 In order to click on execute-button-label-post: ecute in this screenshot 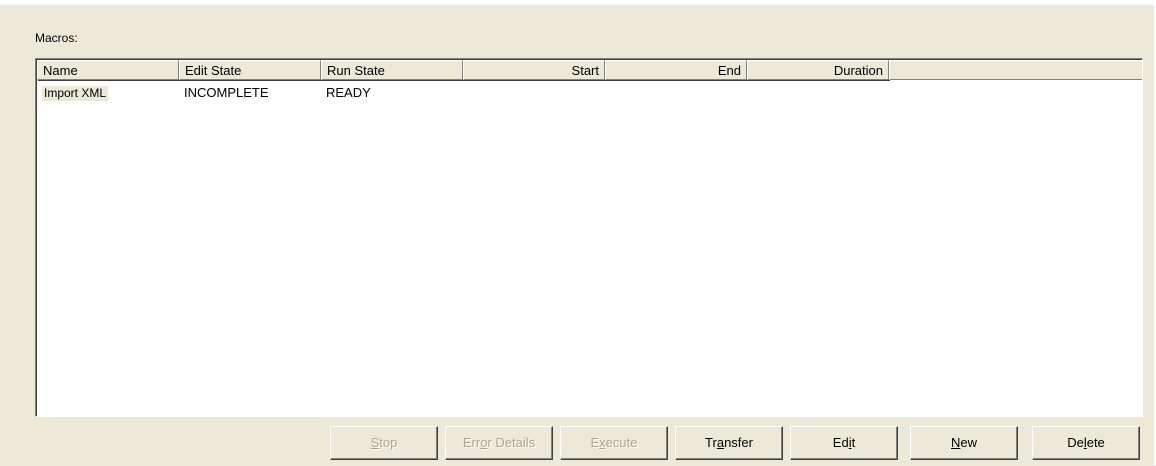, I will do `click(621, 442)`.